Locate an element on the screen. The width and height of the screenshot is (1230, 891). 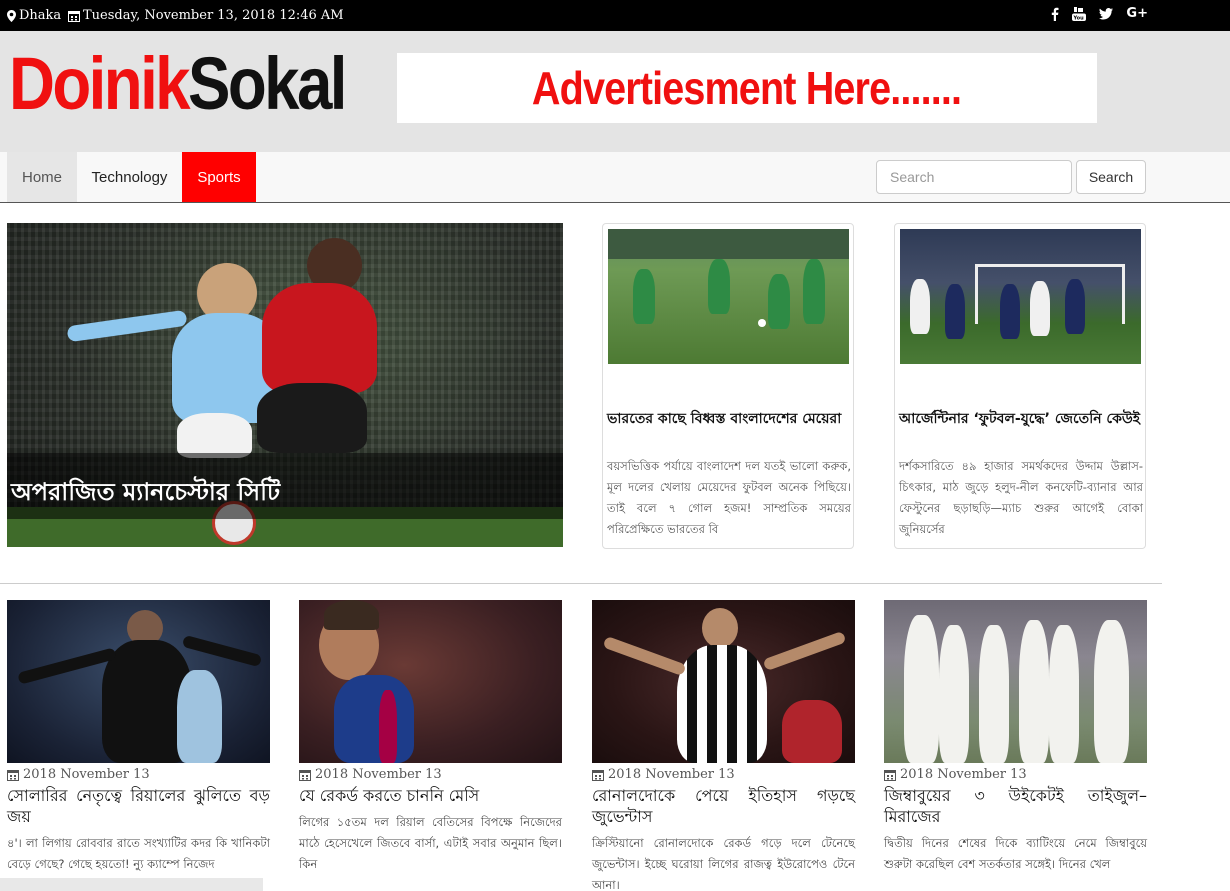
logo-part-doinik: Doinik is located at coordinates (100, 83).